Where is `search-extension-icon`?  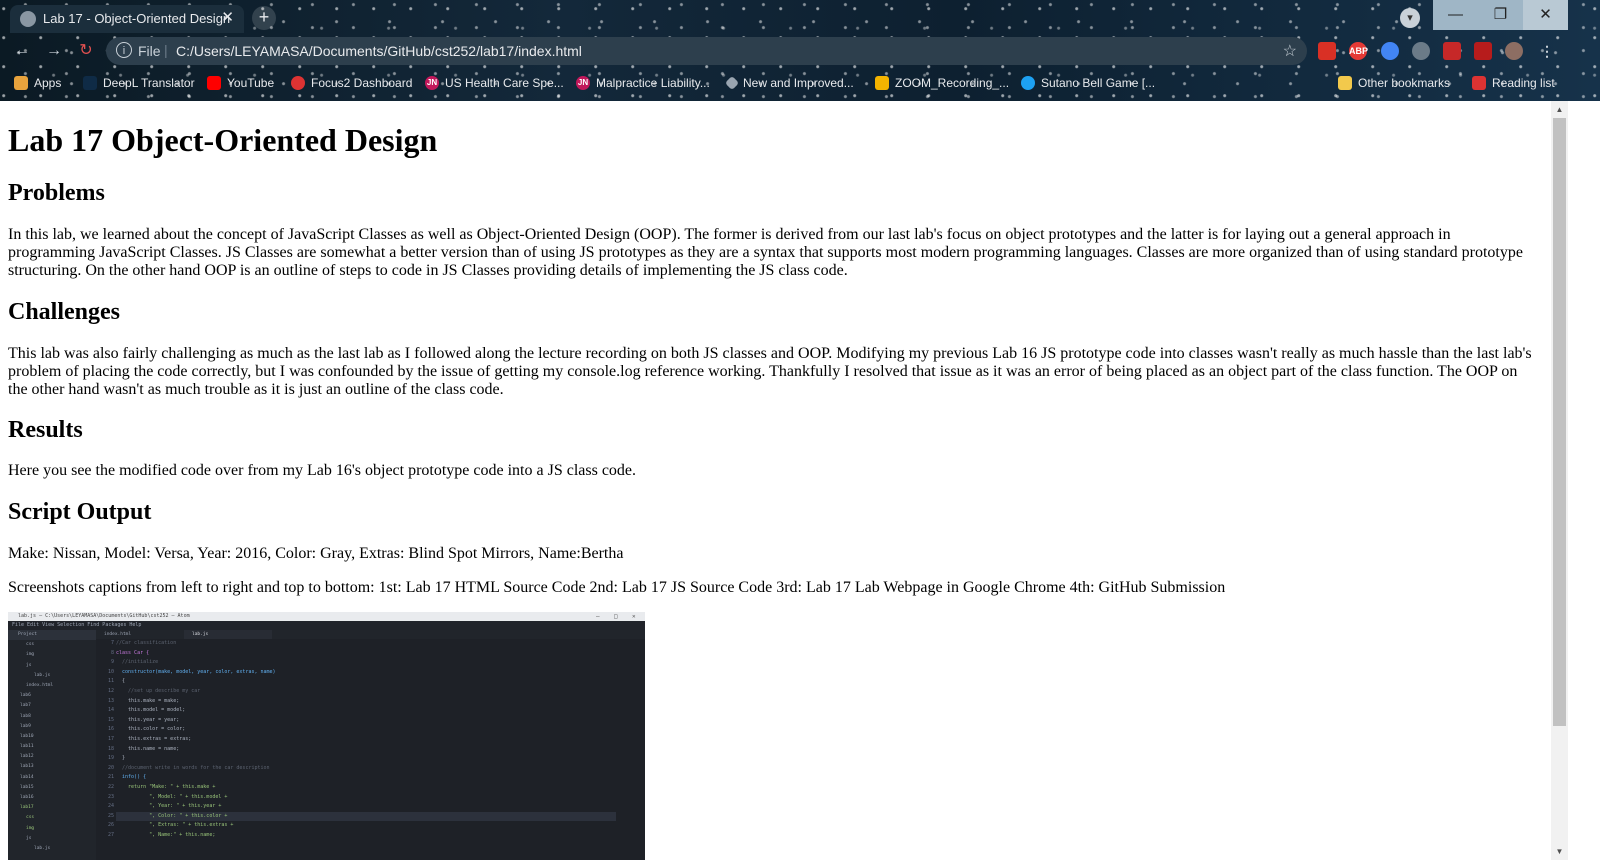
search-extension-icon is located at coordinates (1390, 51).